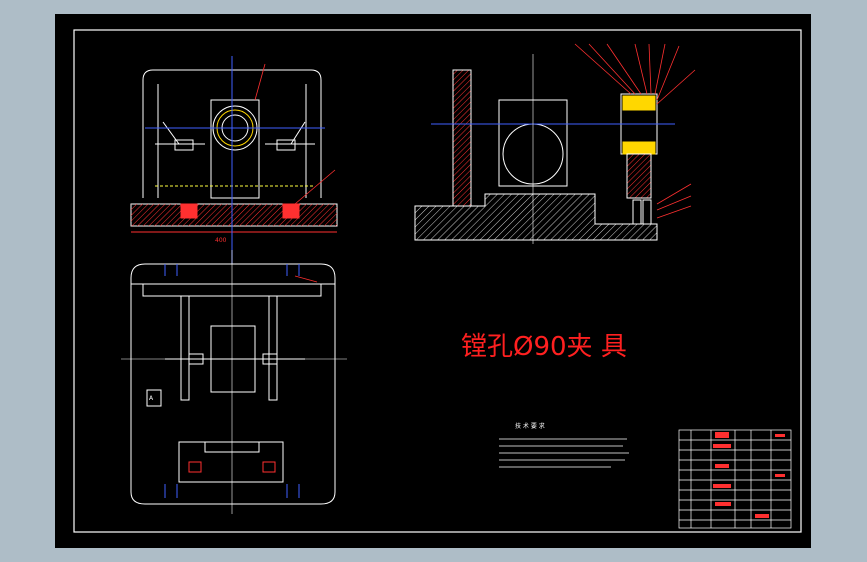  I want to click on drawing-title: 镗孔Ø90夹 具, so click(544, 347).